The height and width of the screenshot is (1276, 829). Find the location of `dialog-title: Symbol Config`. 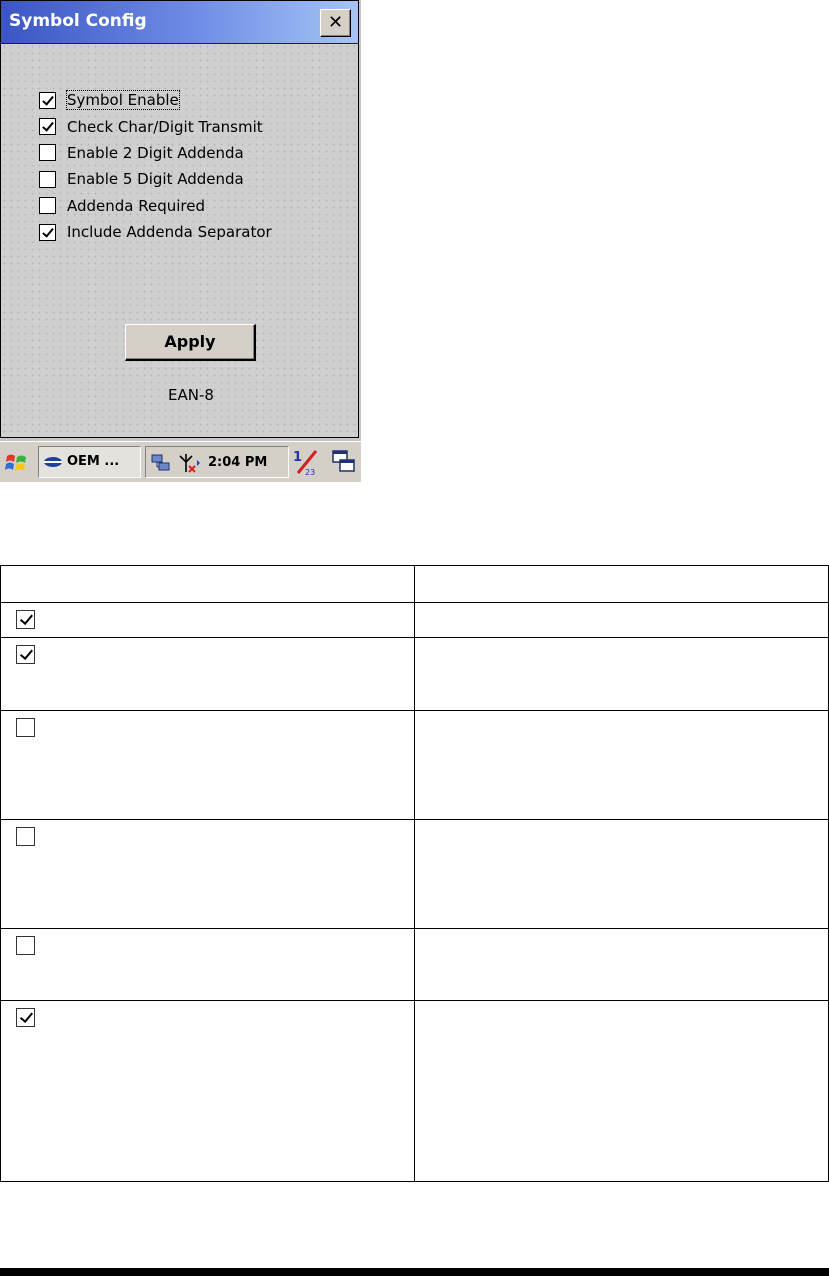

dialog-title: Symbol Config is located at coordinates (78, 21).